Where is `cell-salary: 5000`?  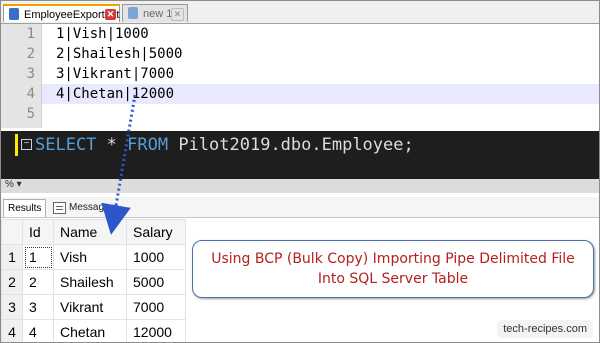 cell-salary: 5000 is located at coordinates (156, 282).